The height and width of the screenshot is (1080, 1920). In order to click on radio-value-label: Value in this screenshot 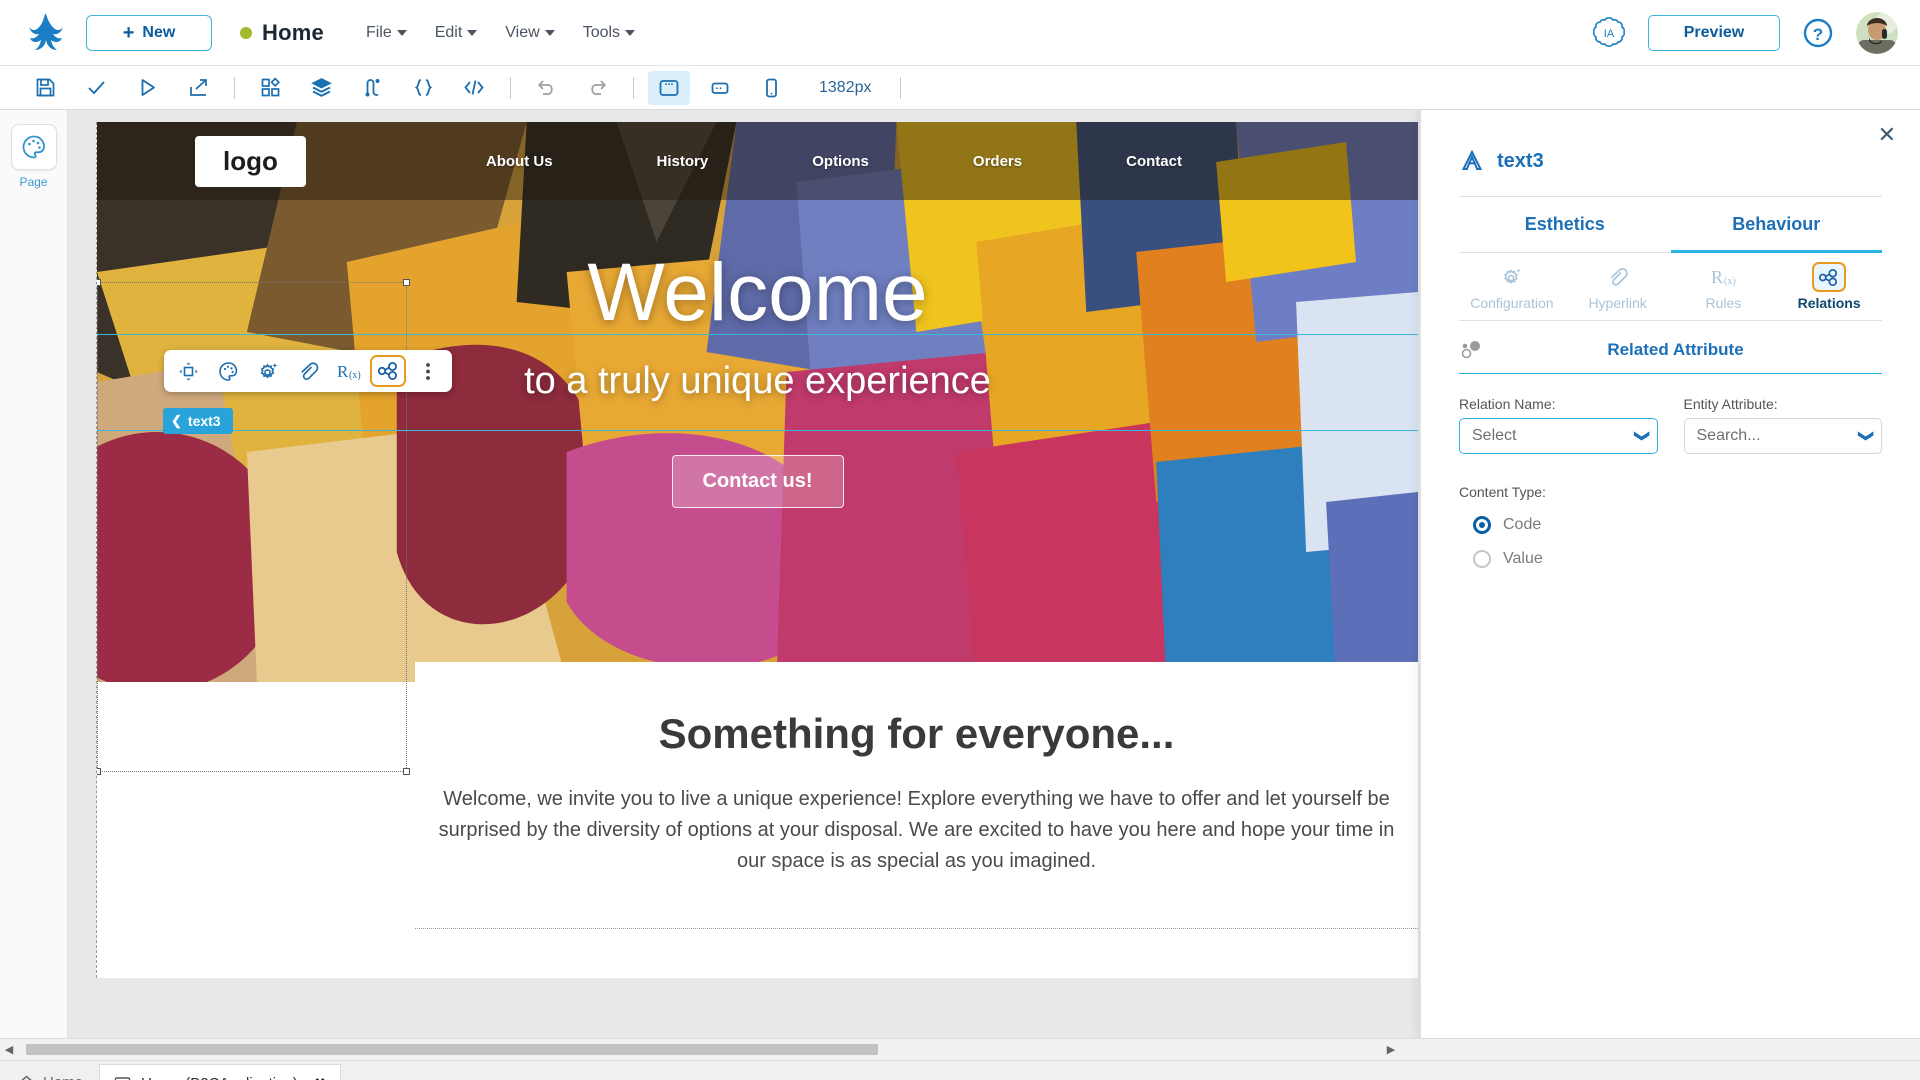, I will do `click(1523, 558)`.